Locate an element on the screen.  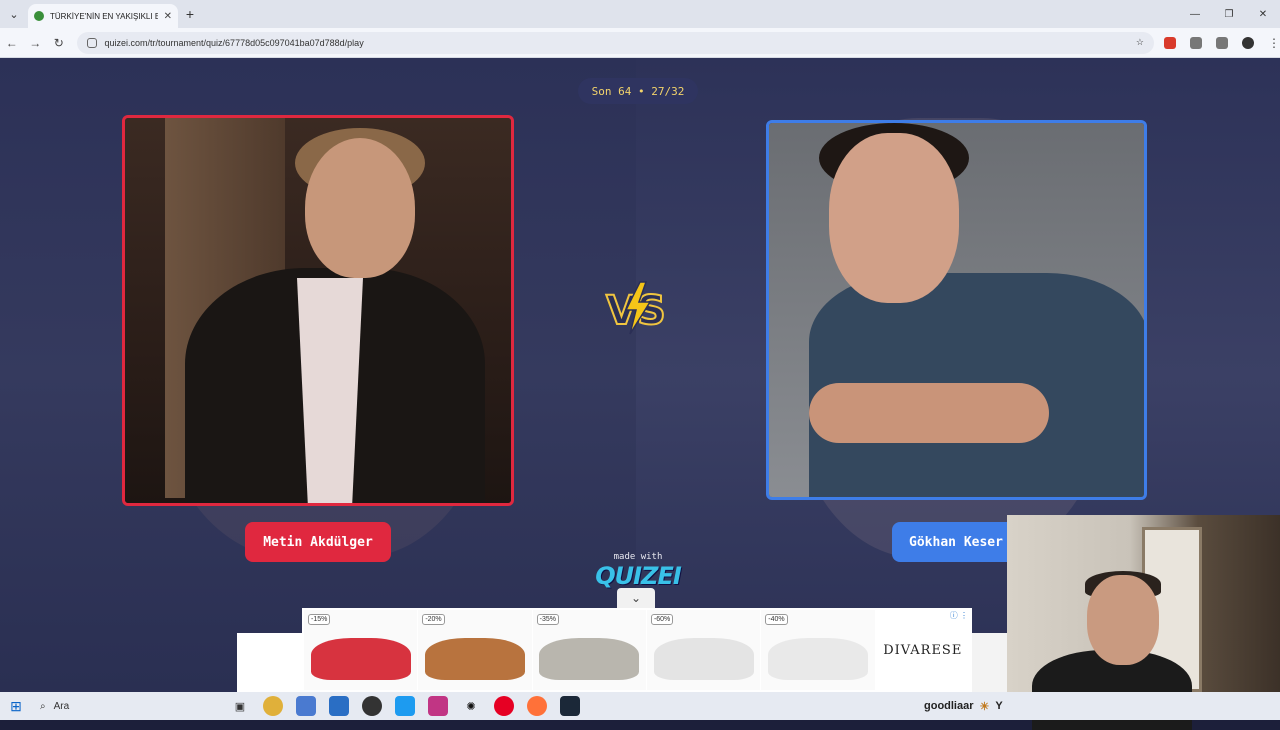
discount-badge: -40% is located at coordinates (776, 619).